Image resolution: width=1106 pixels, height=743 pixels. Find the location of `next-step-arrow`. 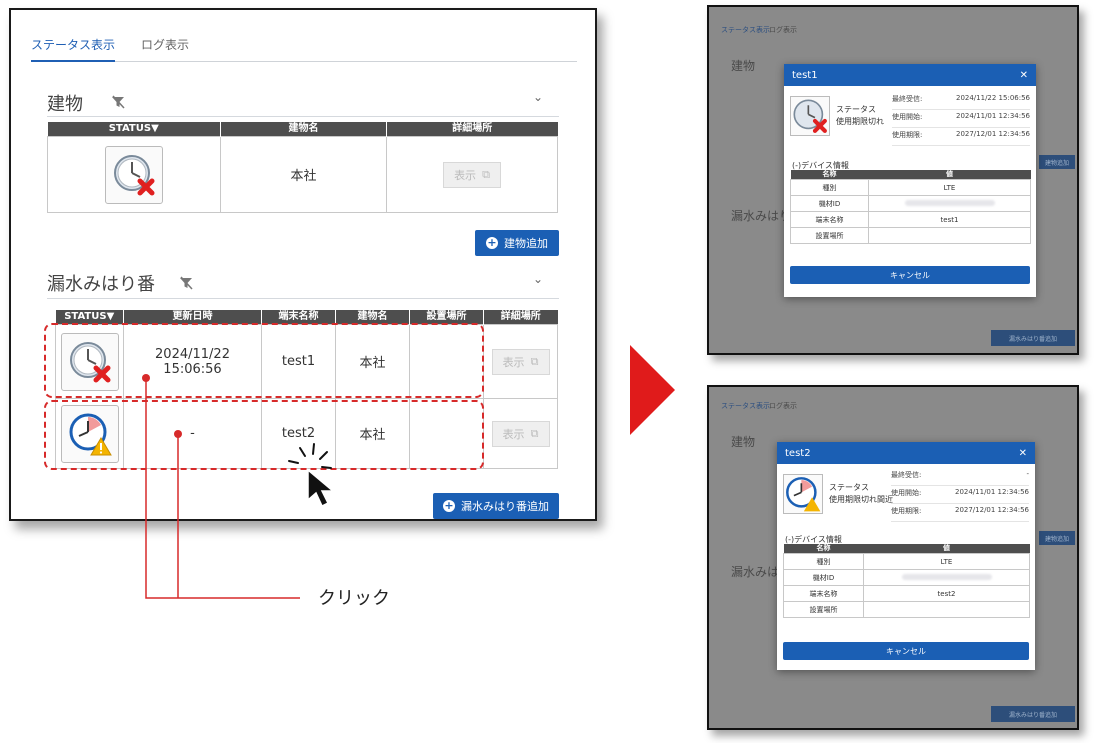

next-step-arrow is located at coordinates (652, 390).